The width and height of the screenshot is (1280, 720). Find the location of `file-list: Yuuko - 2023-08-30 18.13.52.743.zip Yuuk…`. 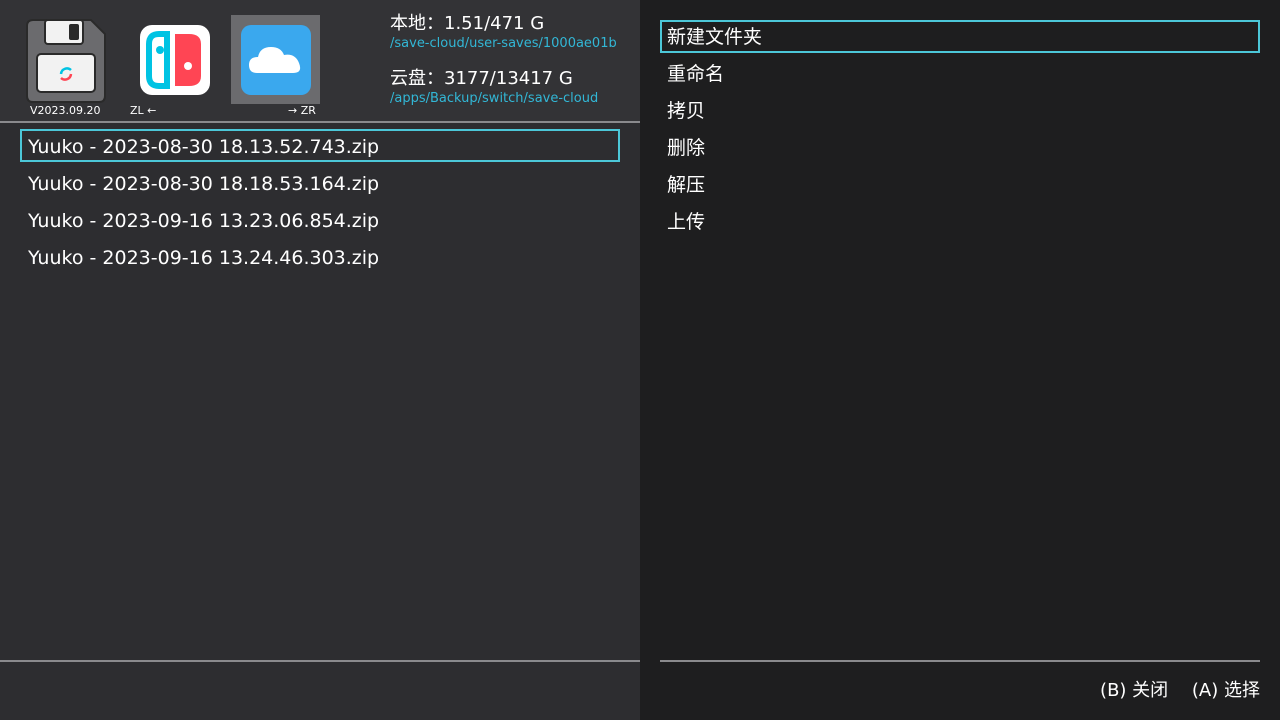

file-list: Yuuko - 2023-08-30 18.13.52.743.zip Yuuk… is located at coordinates (320, 203).